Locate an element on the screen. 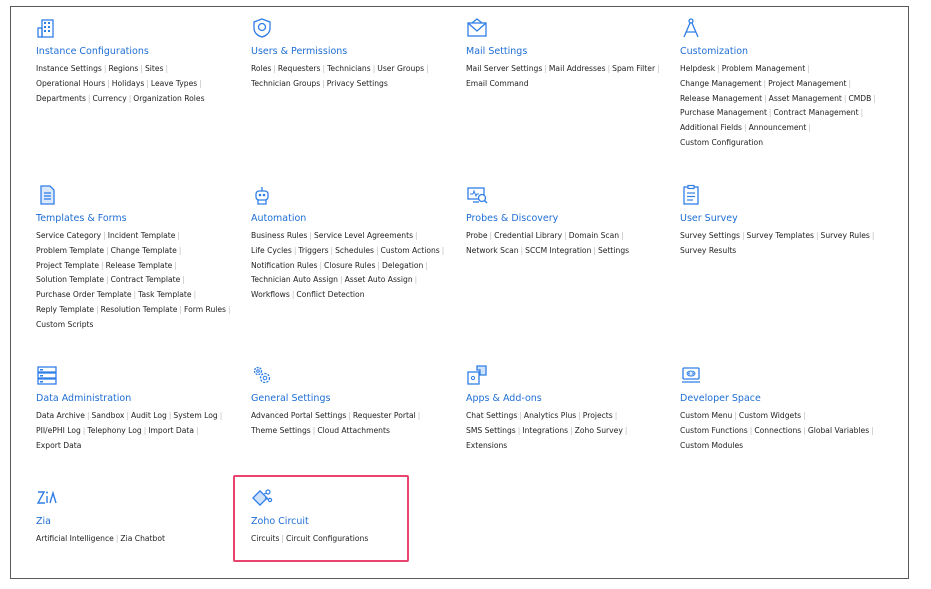  link-release-template: Release Template is located at coordinates (139, 265).